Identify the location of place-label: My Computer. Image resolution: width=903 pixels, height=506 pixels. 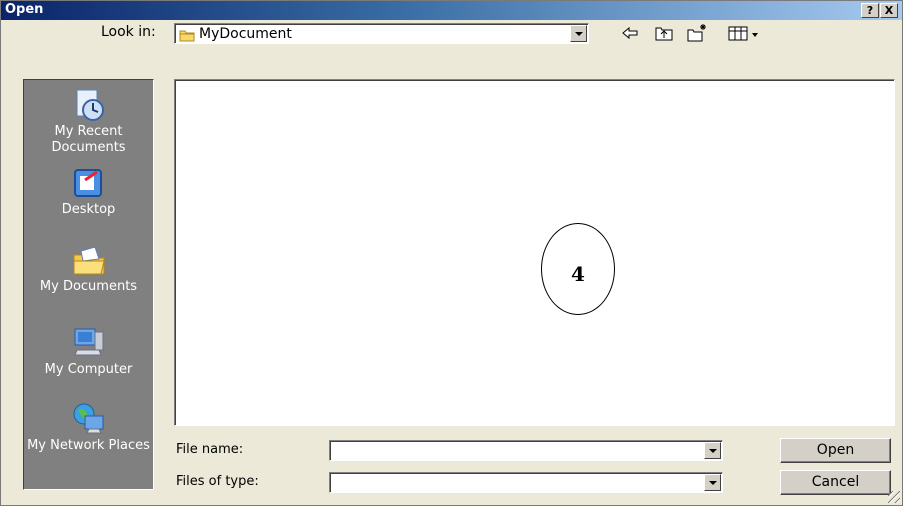
(88, 369).